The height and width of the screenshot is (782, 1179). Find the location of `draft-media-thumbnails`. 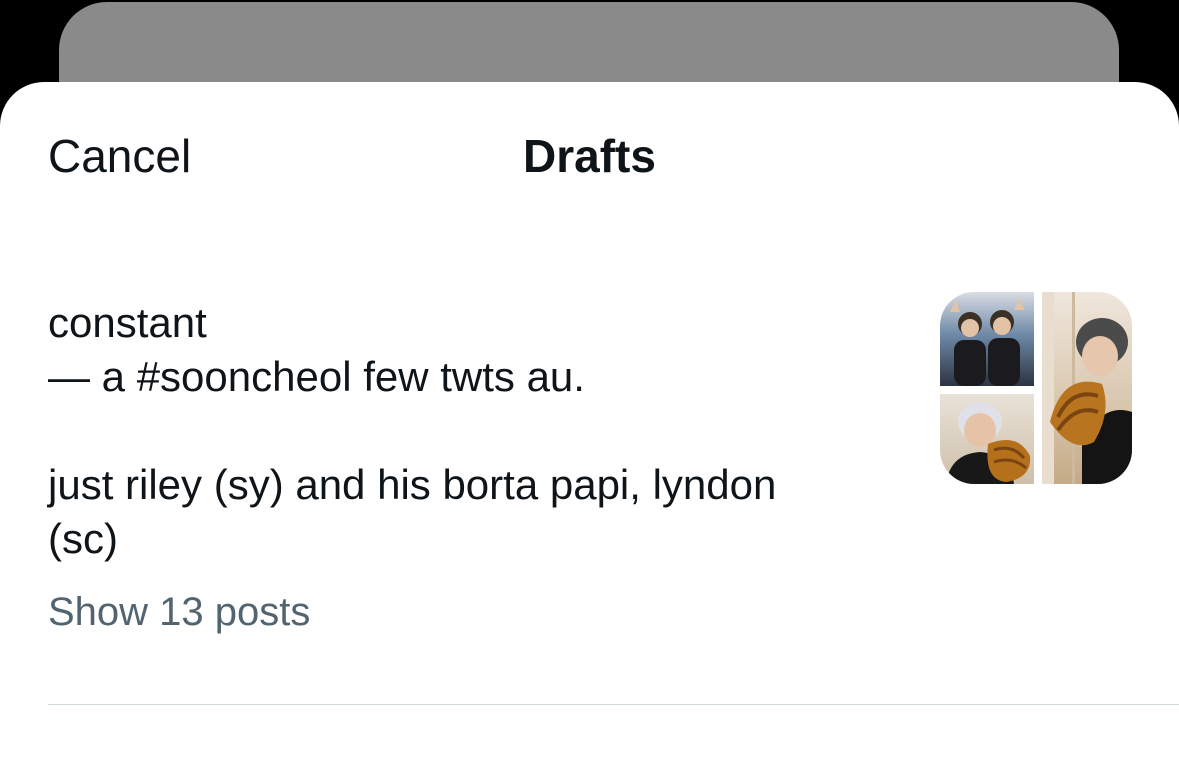

draft-media-thumbnails is located at coordinates (1036, 388).